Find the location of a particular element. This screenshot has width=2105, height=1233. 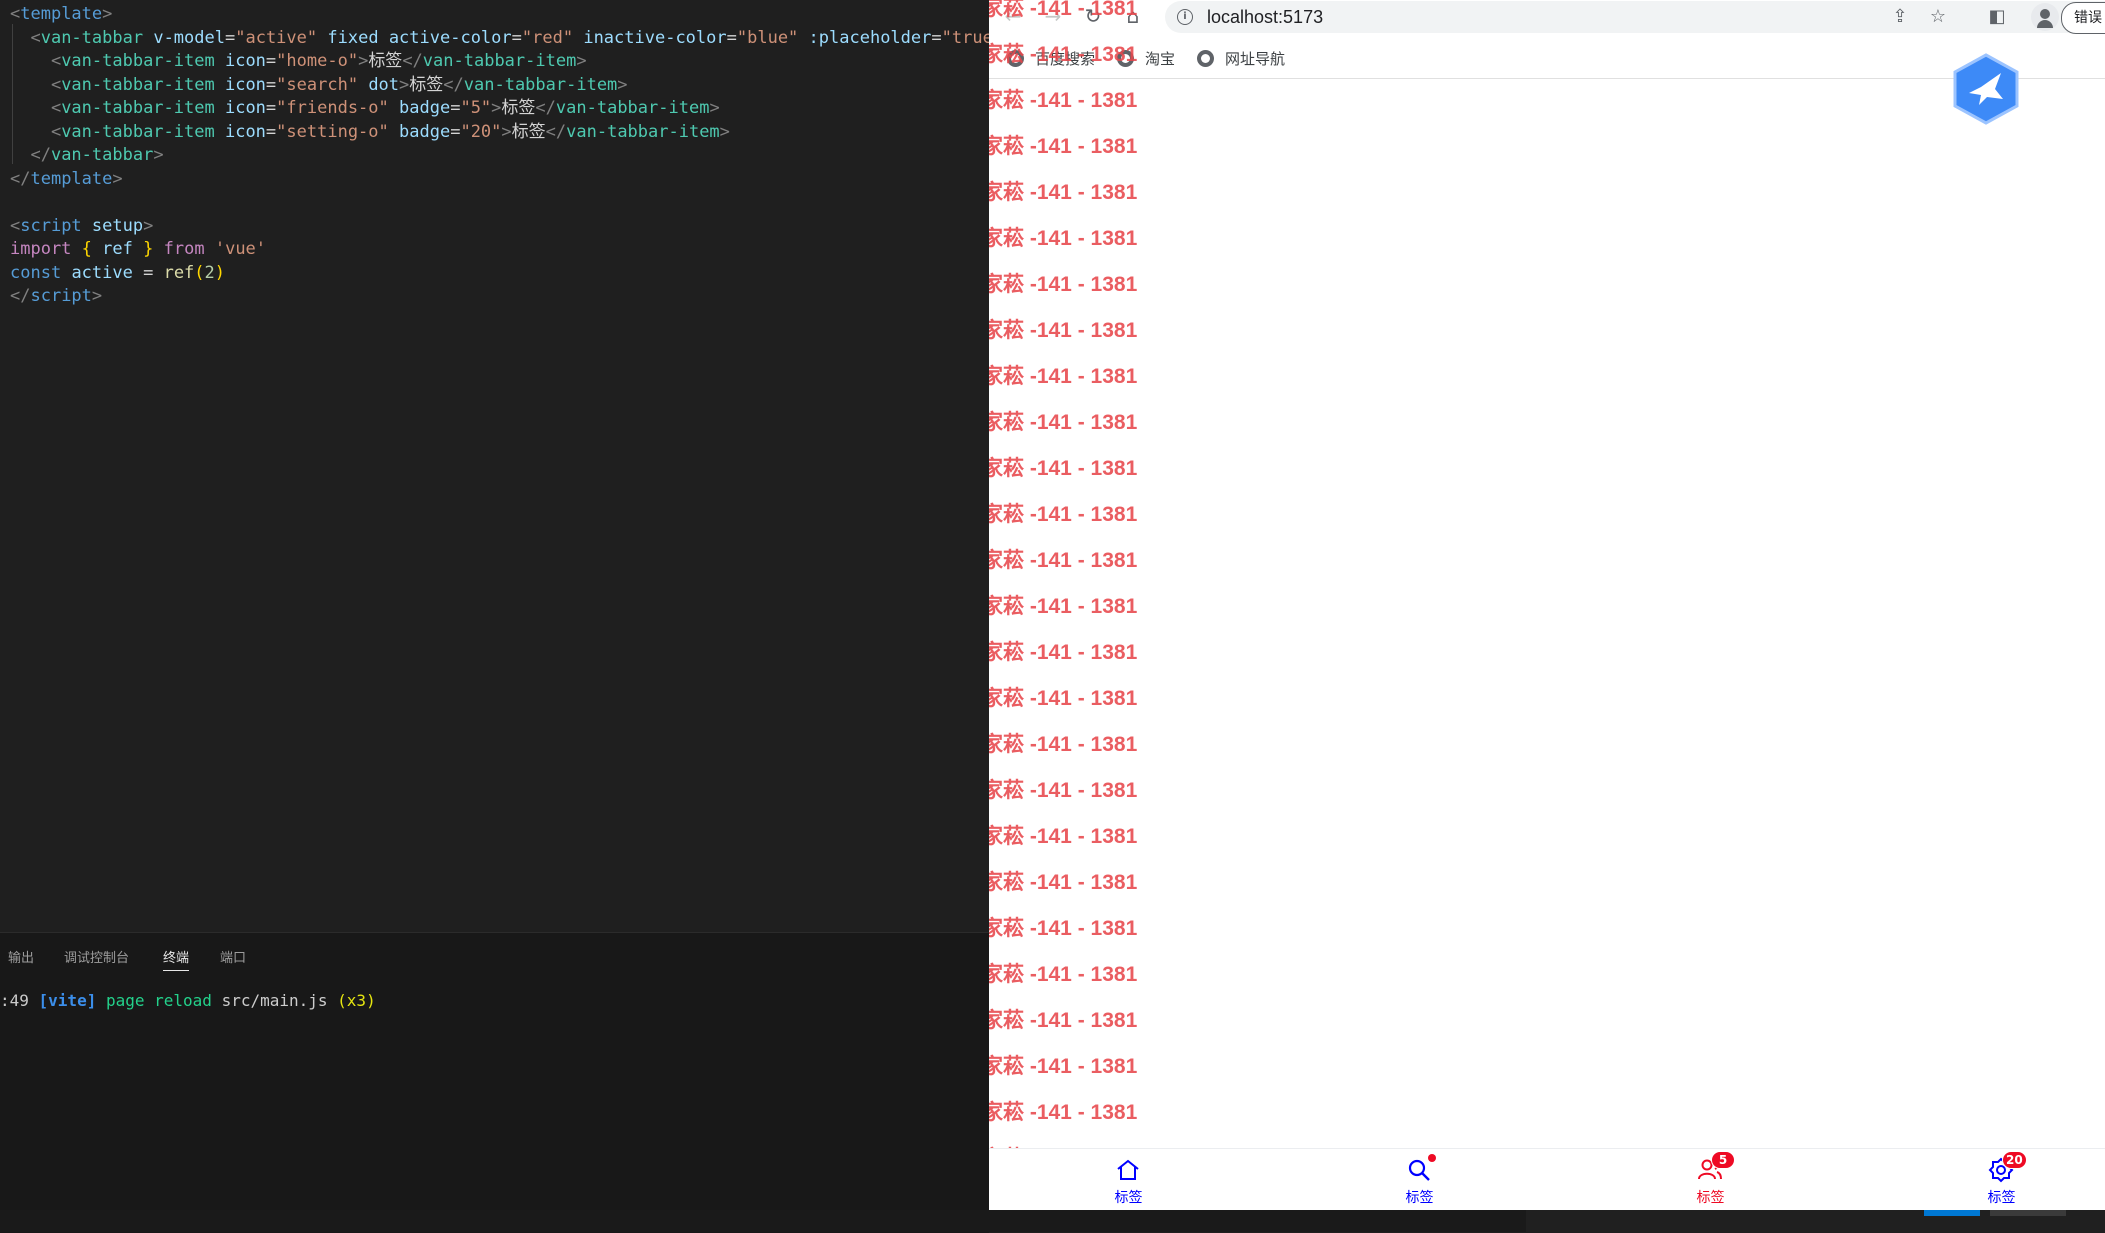

code-token: badge is located at coordinates (425, 131).